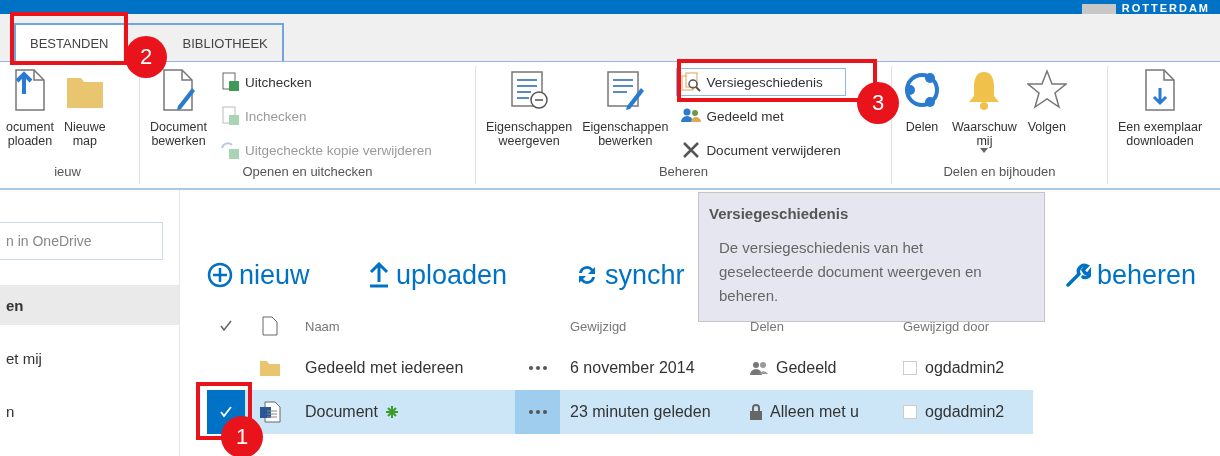 Image resolution: width=1220 pixels, height=456 pixels. Describe the element at coordinates (307, 172) in the screenshot. I see `group-label: Openen en uitchecken` at that location.